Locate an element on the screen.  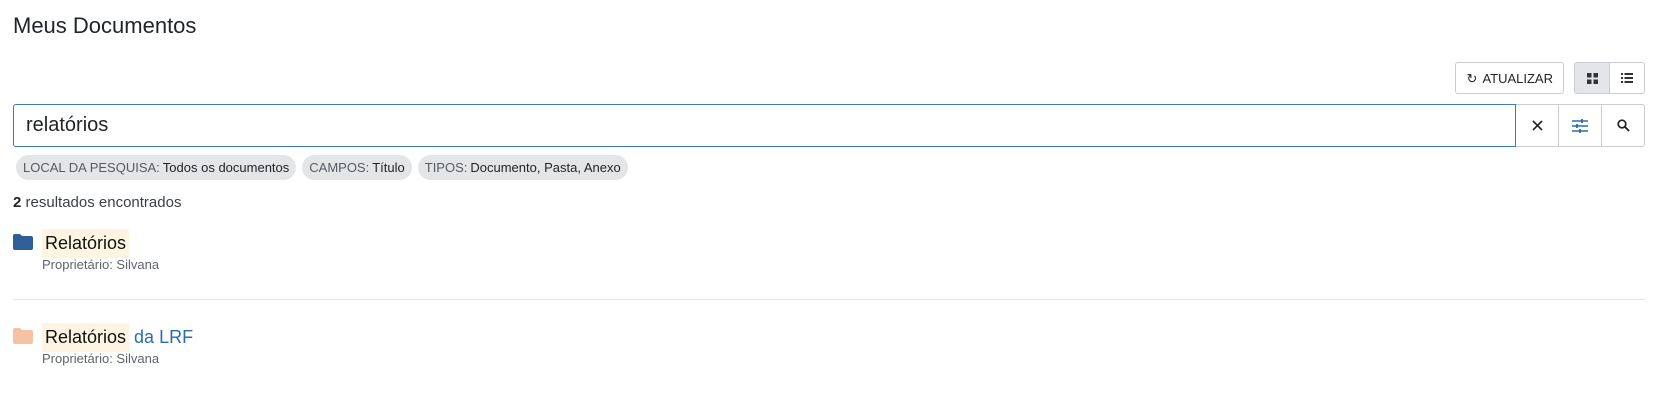
clear-search-button is located at coordinates (1537, 125).